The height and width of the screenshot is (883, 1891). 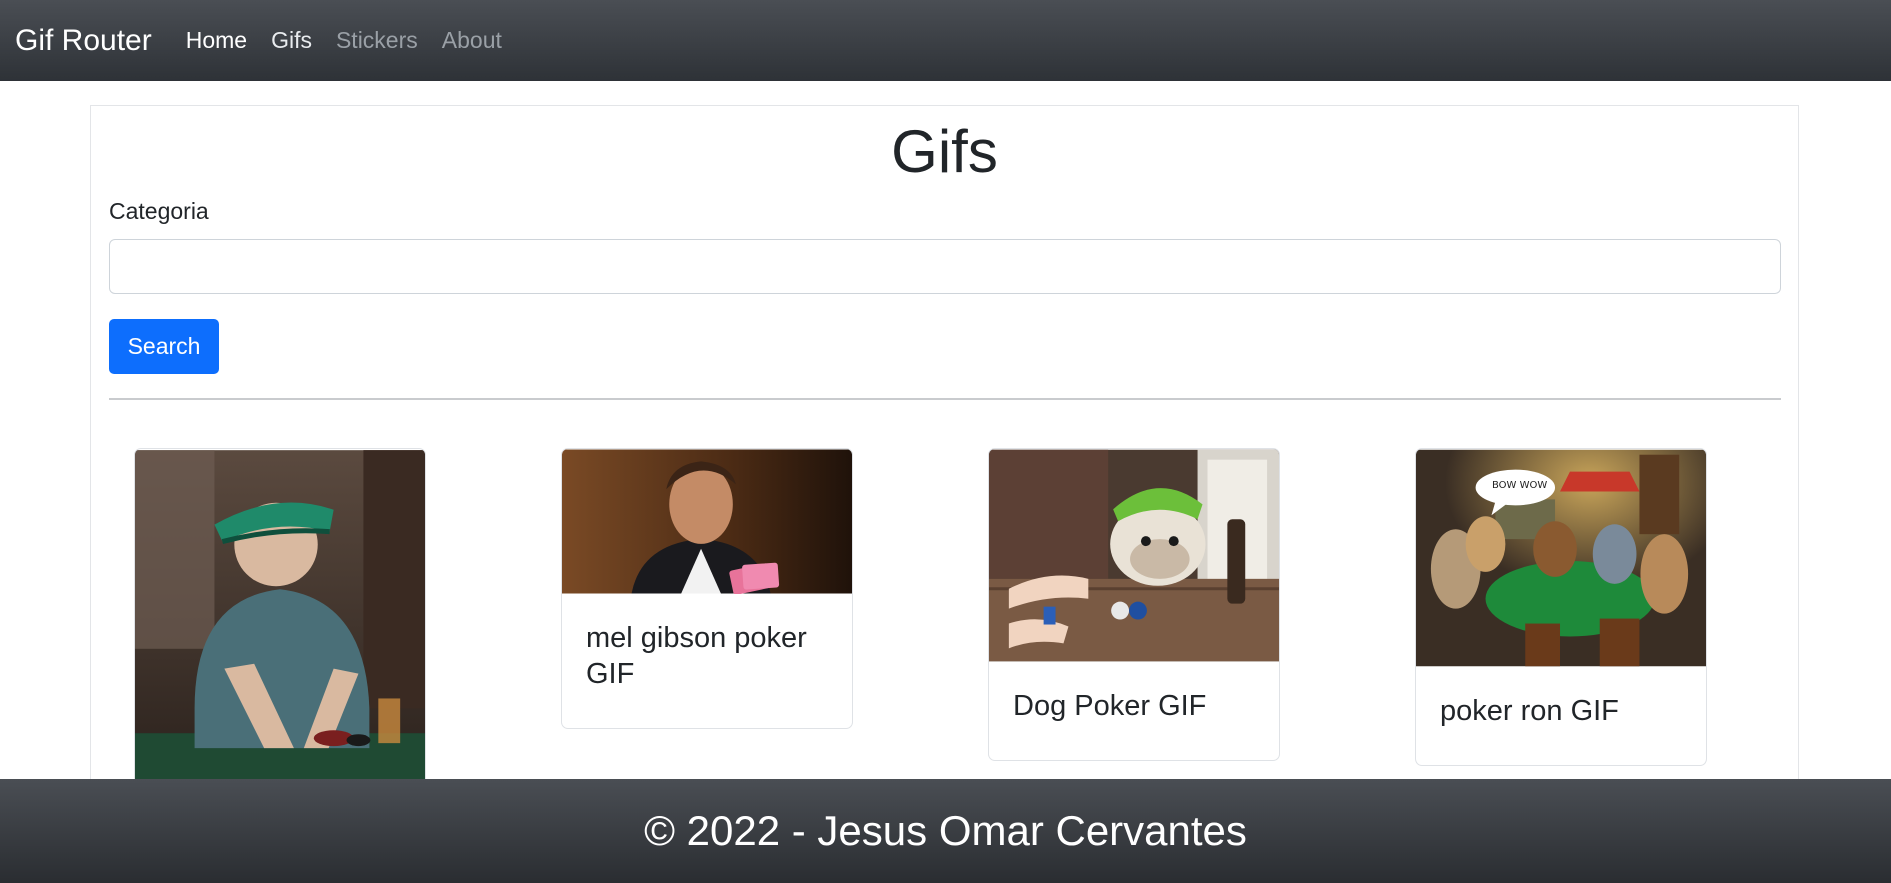 I want to click on card-title: mel gibson poker GIF, so click(x=696, y=656).